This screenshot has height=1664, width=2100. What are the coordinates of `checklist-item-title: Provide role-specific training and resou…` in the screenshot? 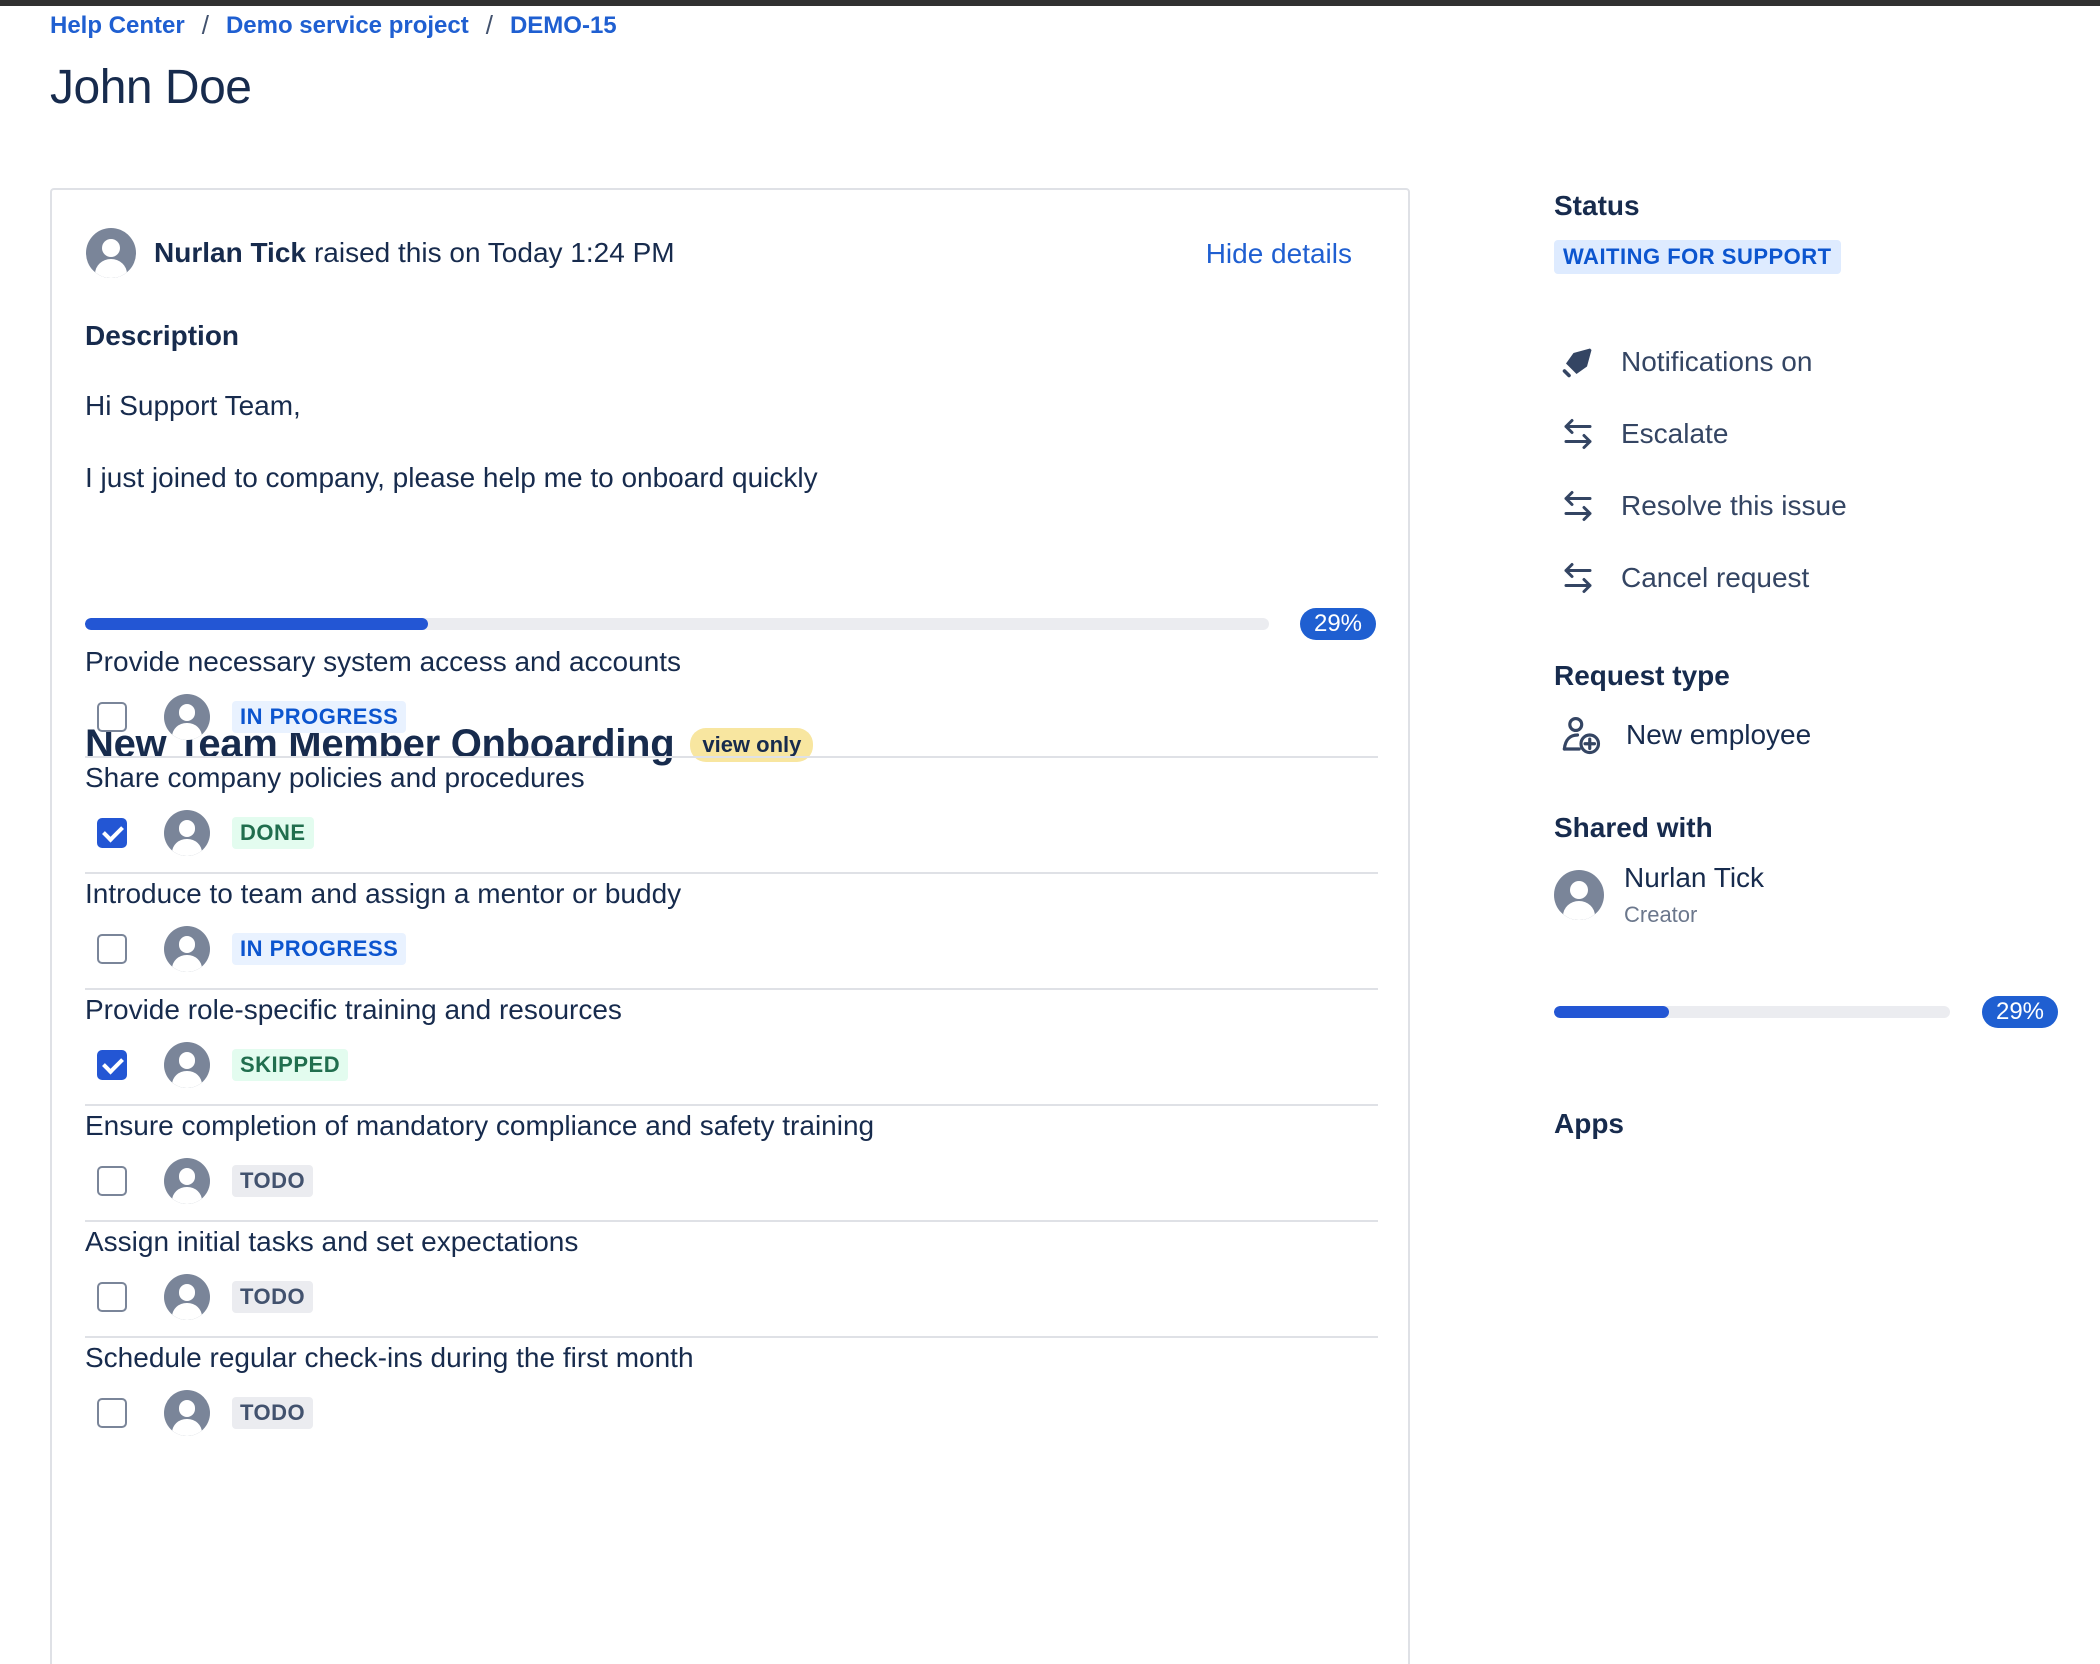 It's located at (353, 1009).